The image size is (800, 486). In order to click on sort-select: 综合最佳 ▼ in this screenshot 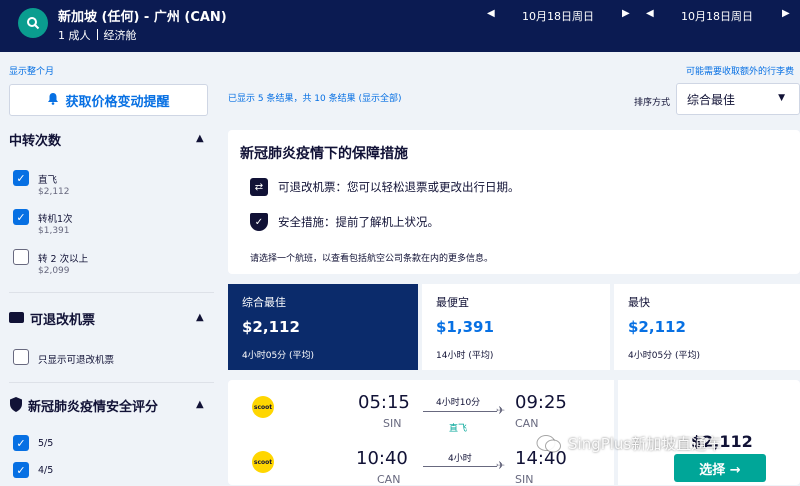, I will do `click(738, 99)`.